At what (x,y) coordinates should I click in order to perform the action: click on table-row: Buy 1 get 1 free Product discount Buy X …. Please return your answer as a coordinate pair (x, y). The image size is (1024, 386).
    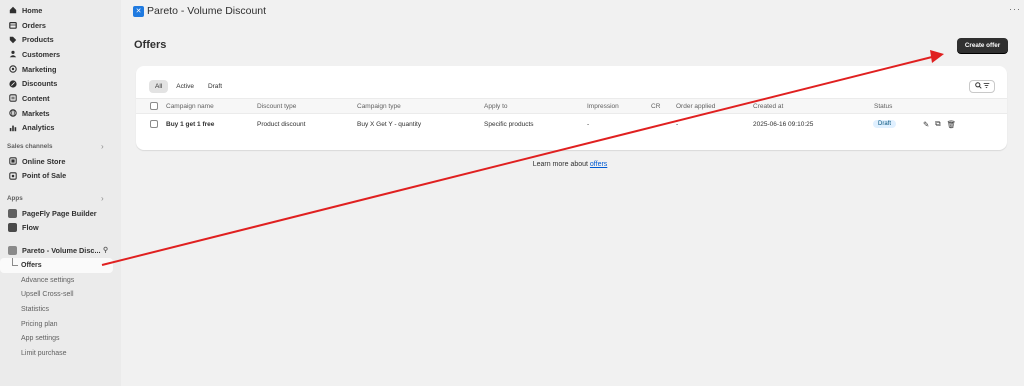
    Looking at the image, I should click on (571, 124).